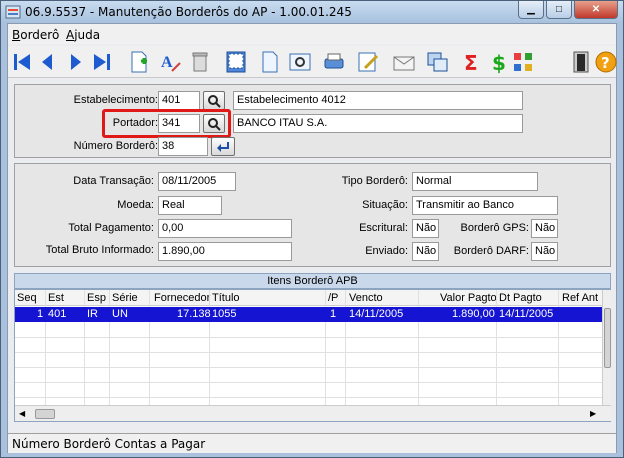  Describe the element at coordinates (333, 298) in the screenshot. I see `col-parcela: /P` at that location.